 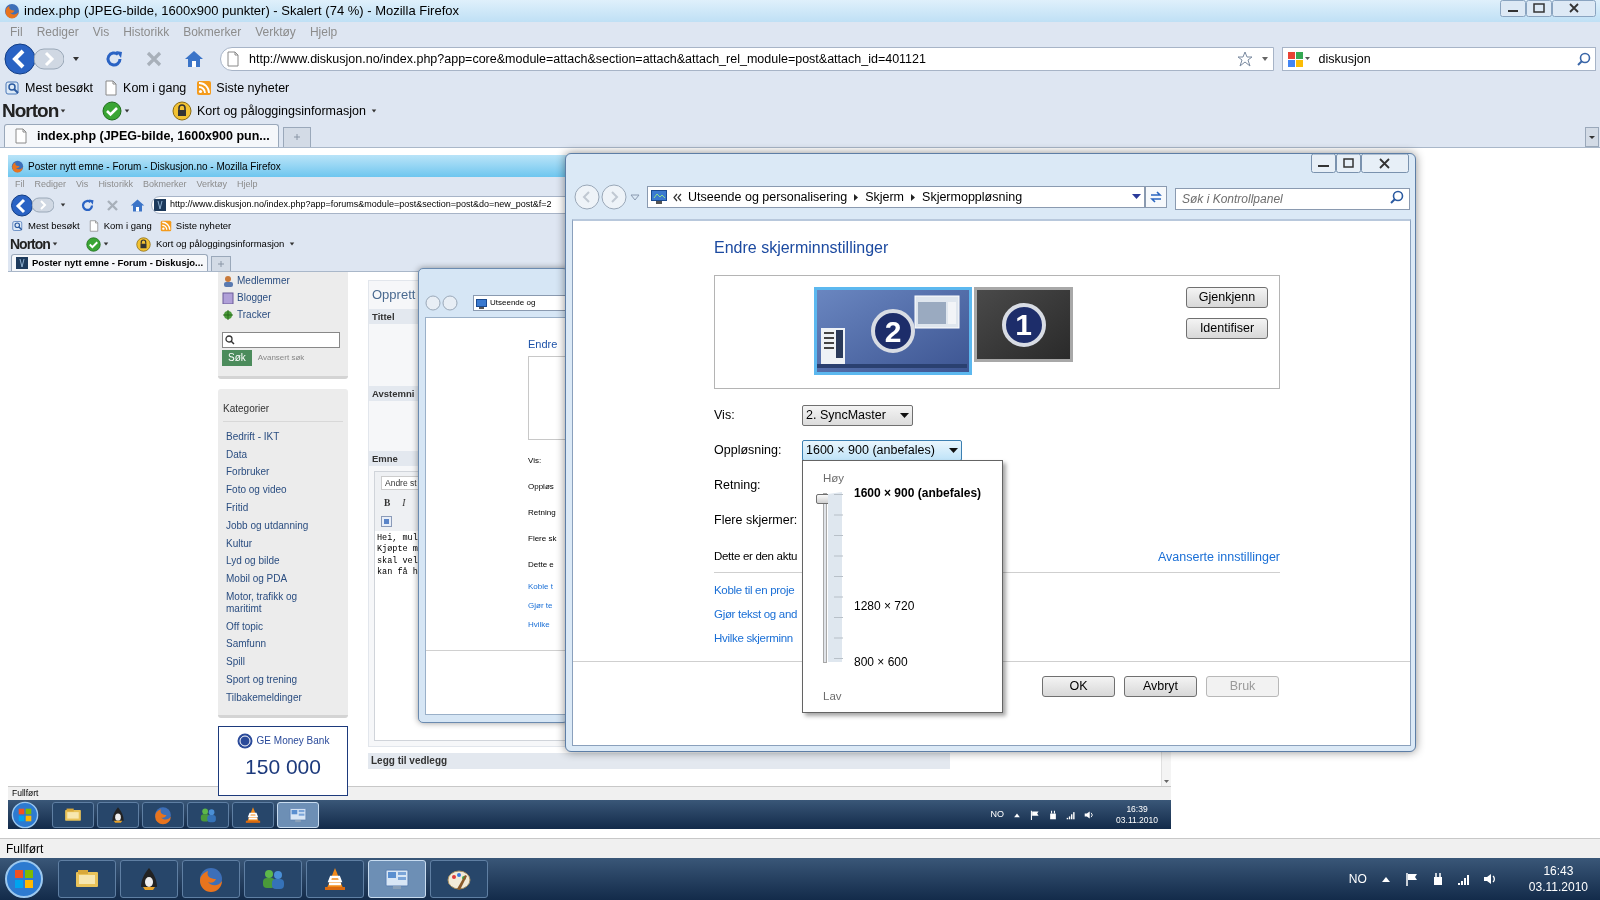 I want to click on breadcrumb-item: Skjermoppløsning, so click(x=972, y=197).